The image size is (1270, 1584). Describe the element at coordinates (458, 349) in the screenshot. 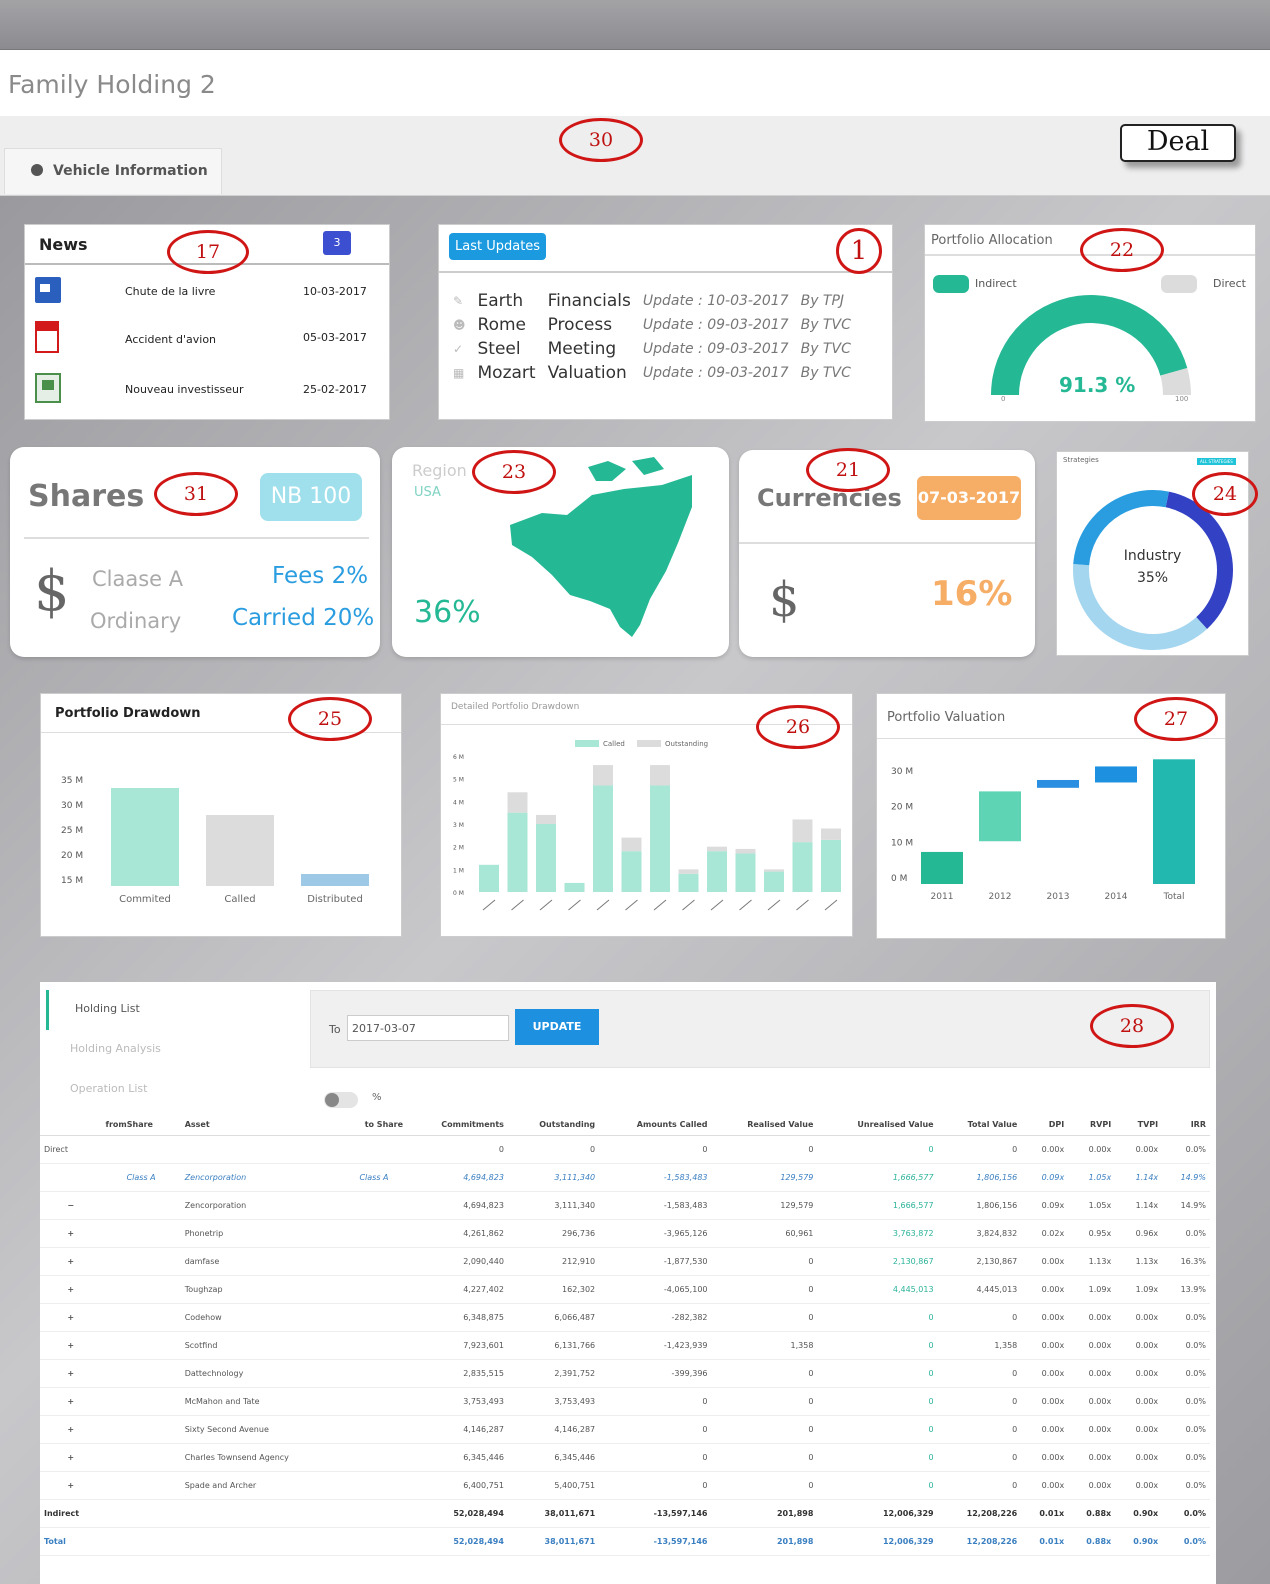

I see `check-icon: ✓` at that location.